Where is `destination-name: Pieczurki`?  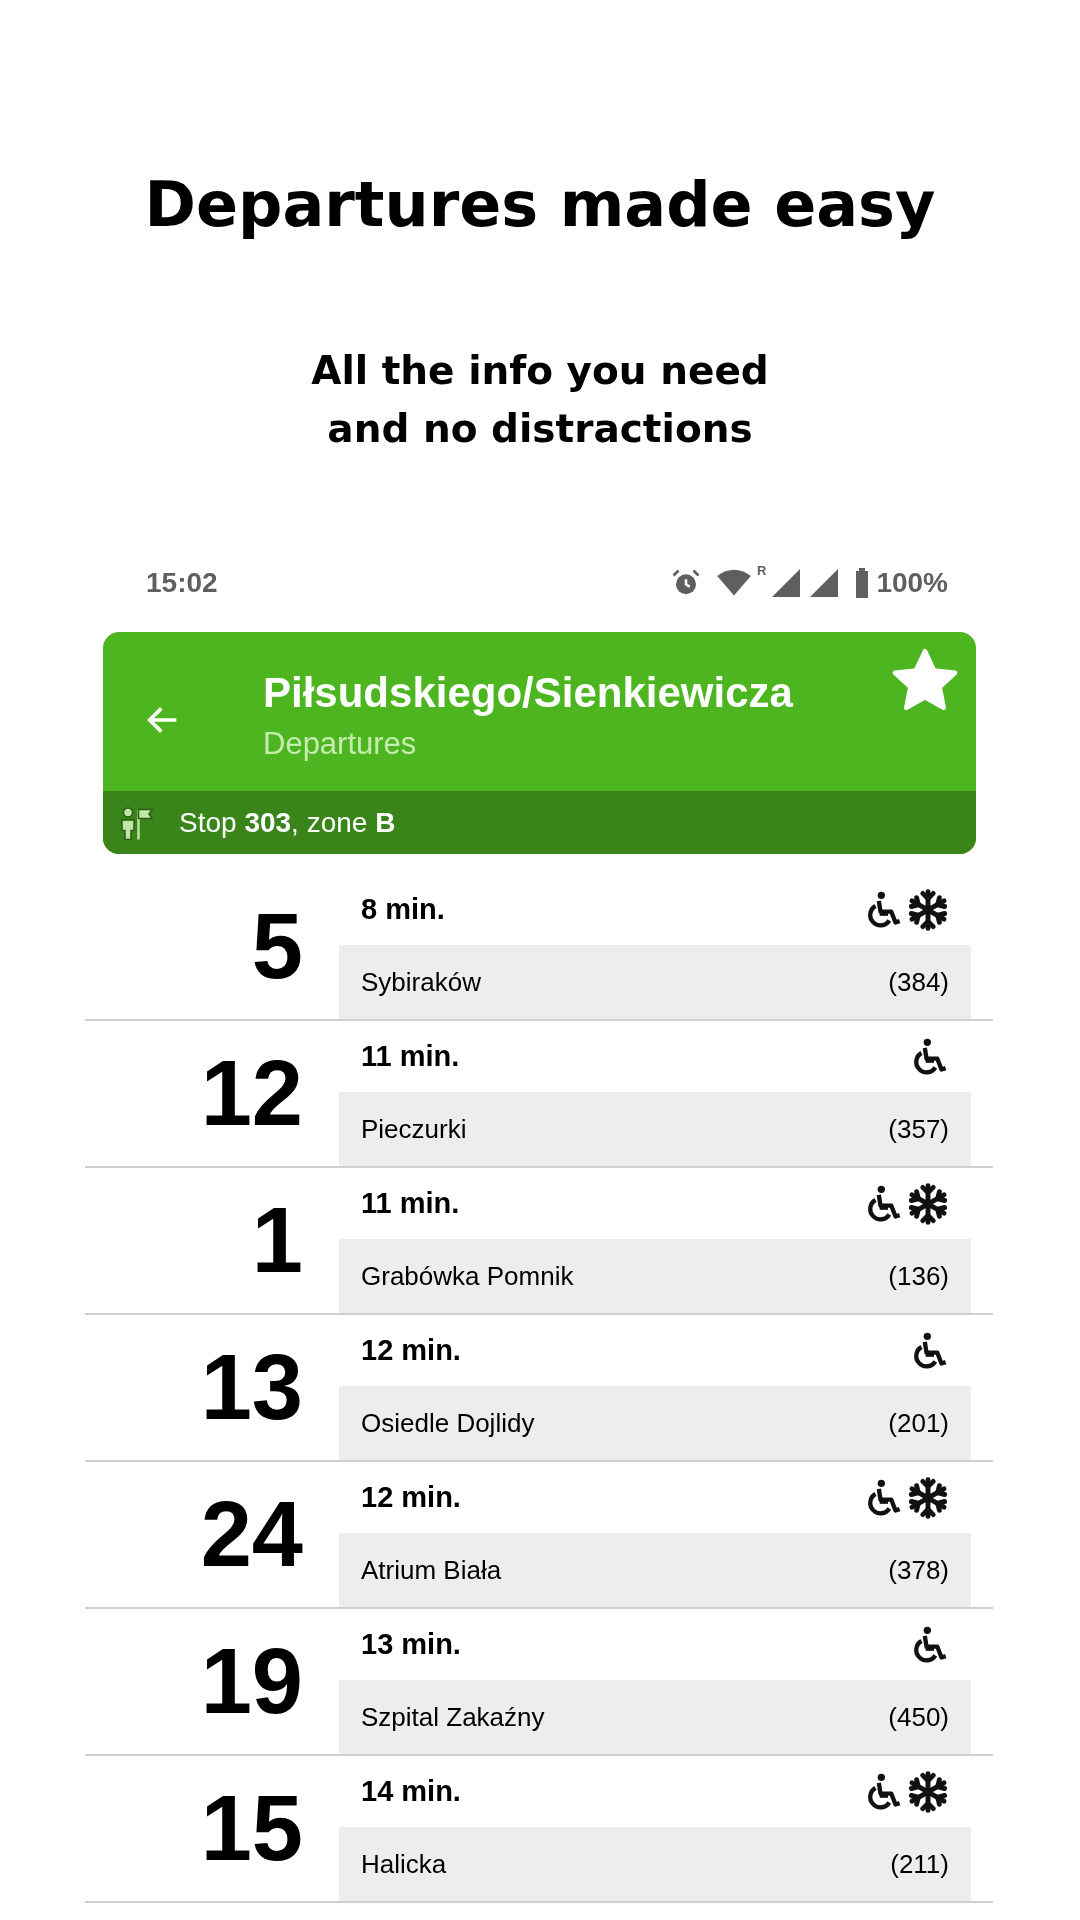
destination-name: Pieczurki is located at coordinates (414, 1129).